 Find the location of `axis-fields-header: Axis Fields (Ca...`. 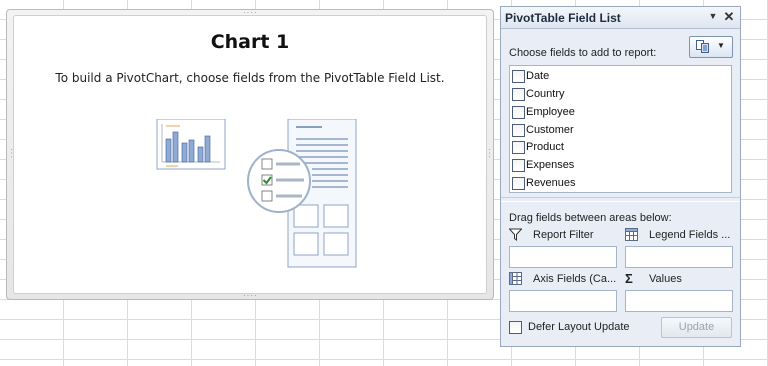

axis-fields-header: Axis Fields (Ca... is located at coordinates (564, 279).